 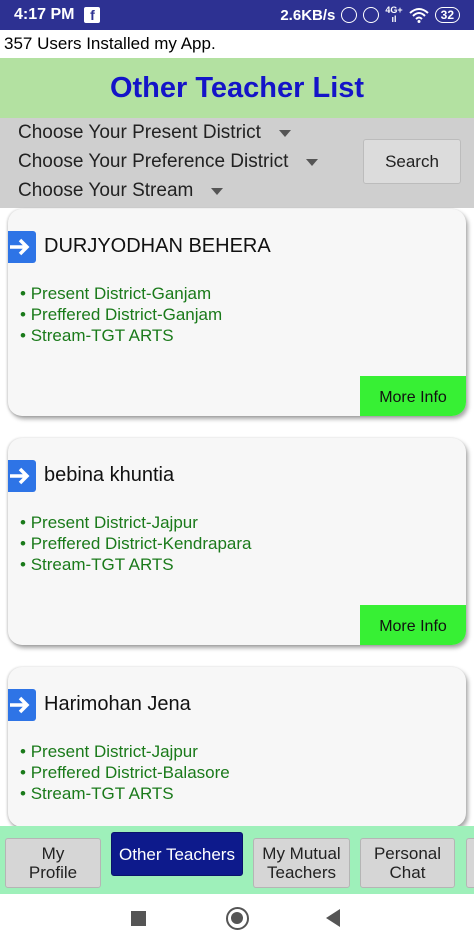 I want to click on my-mutual-teachers-button: My Mutual Teachers, so click(x=301, y=863).